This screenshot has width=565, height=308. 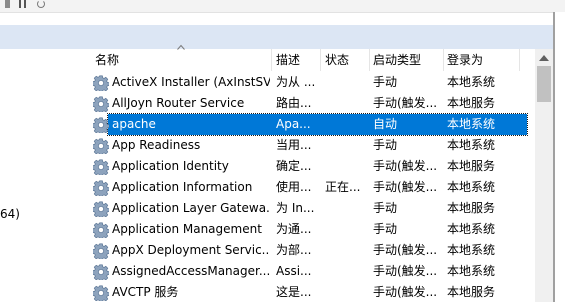 What do you see at coordinates (407, 60) in the screenshot?
I see `column-header-startup-type: 启动类型` at bounding box center [407, 60].